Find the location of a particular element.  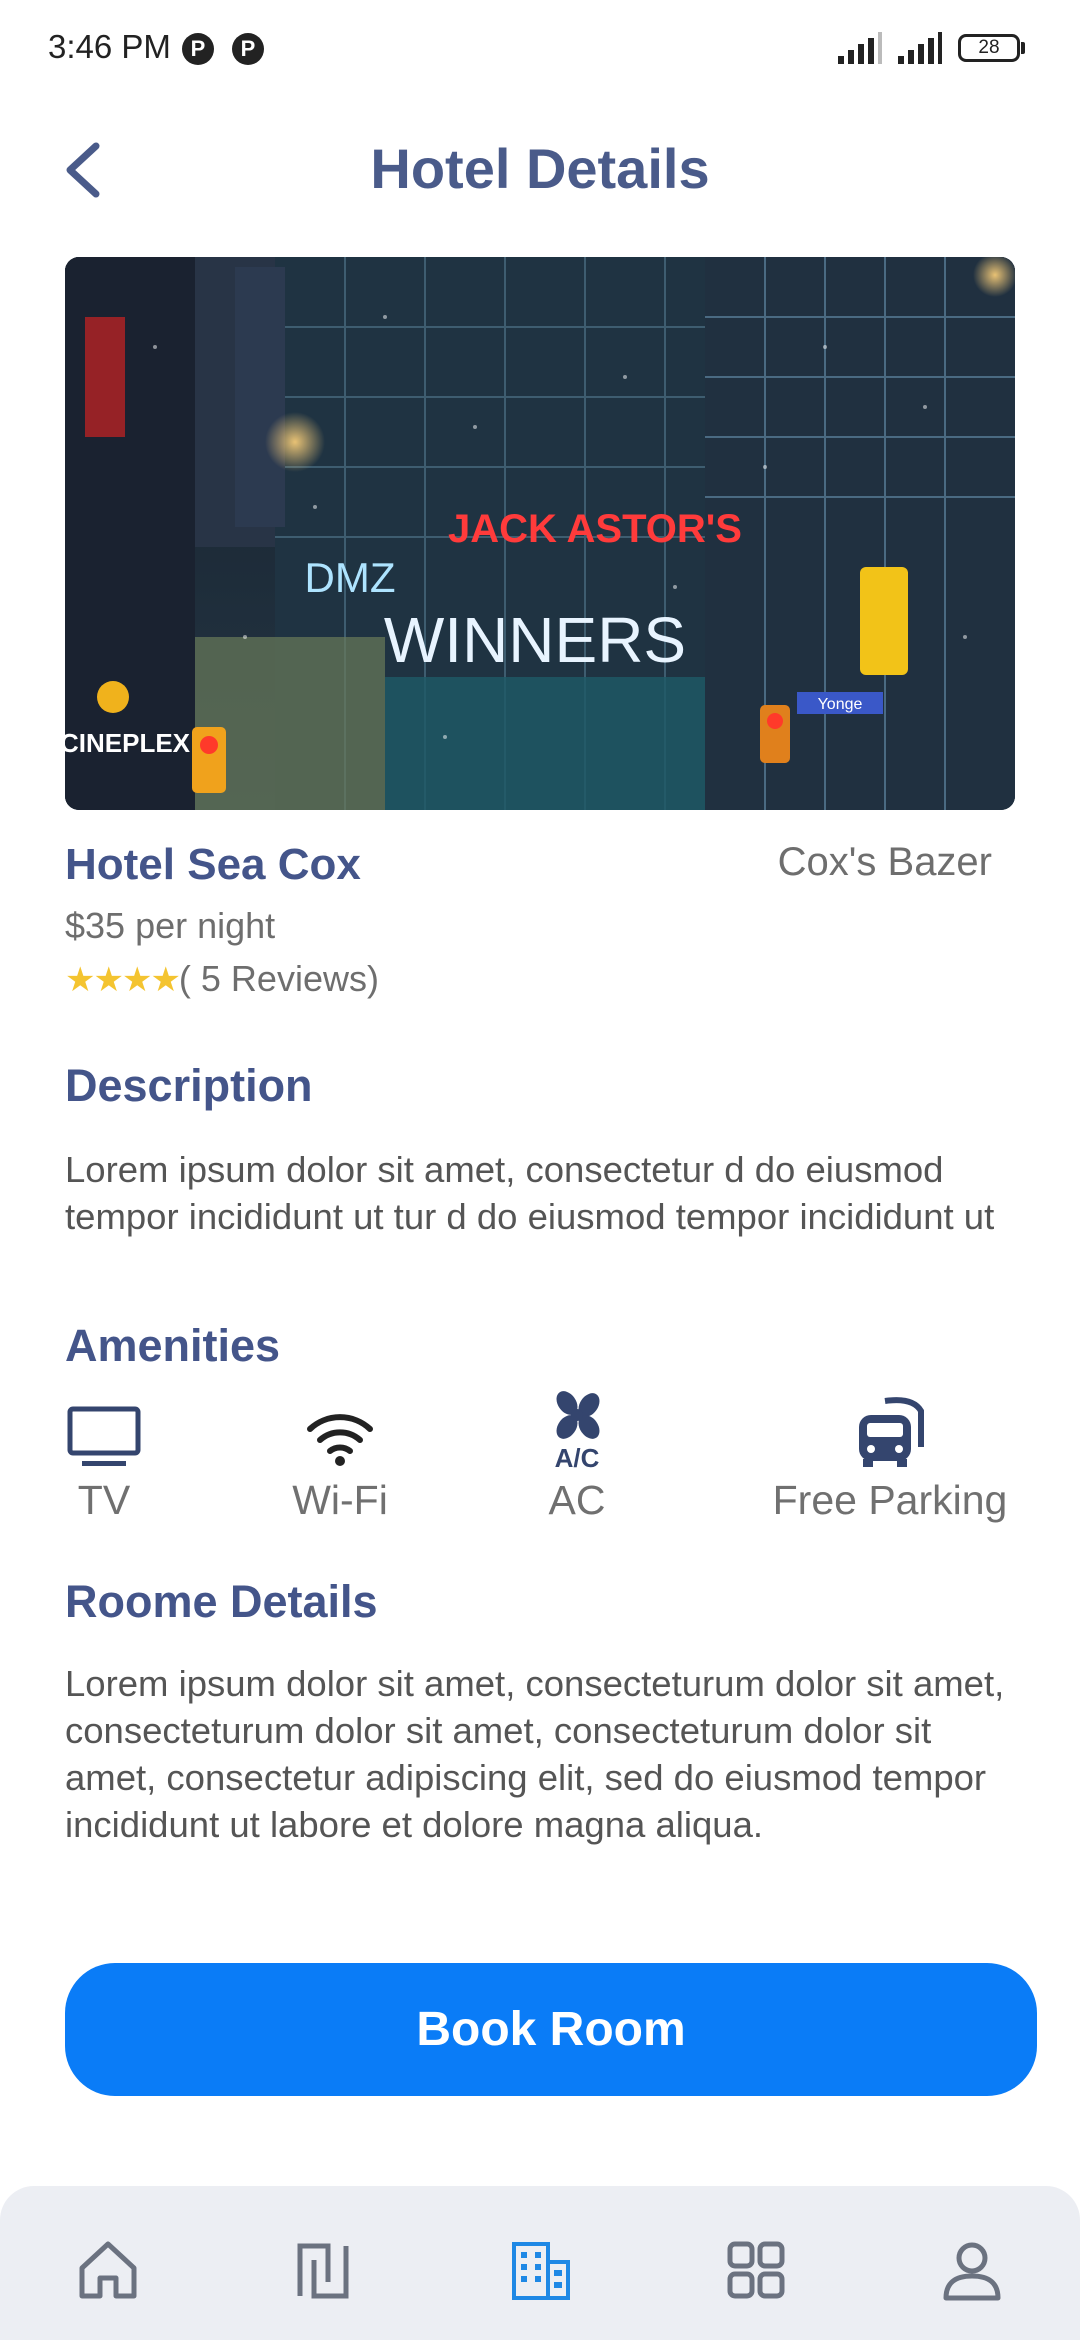

yonge-street-sign: Yonge is located at coordinates (840, 704).